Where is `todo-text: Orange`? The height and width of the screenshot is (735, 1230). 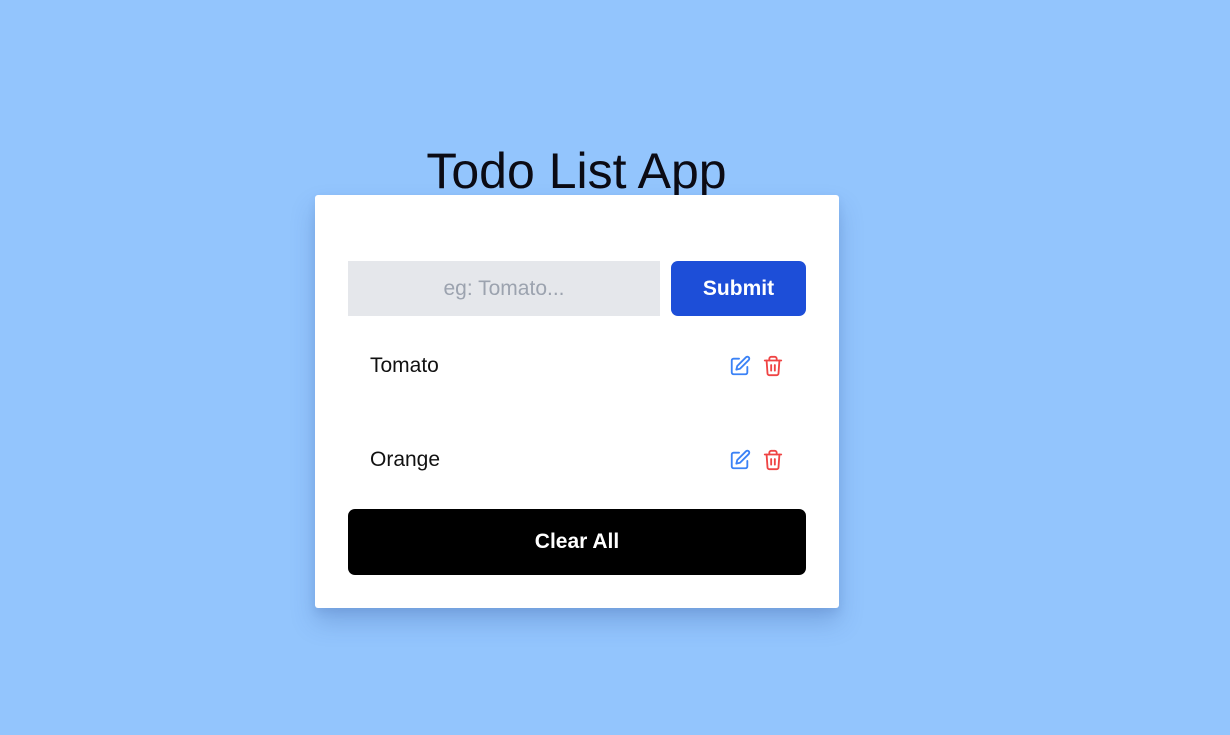 todo-text: Orange is located at coordinates (405, 459).